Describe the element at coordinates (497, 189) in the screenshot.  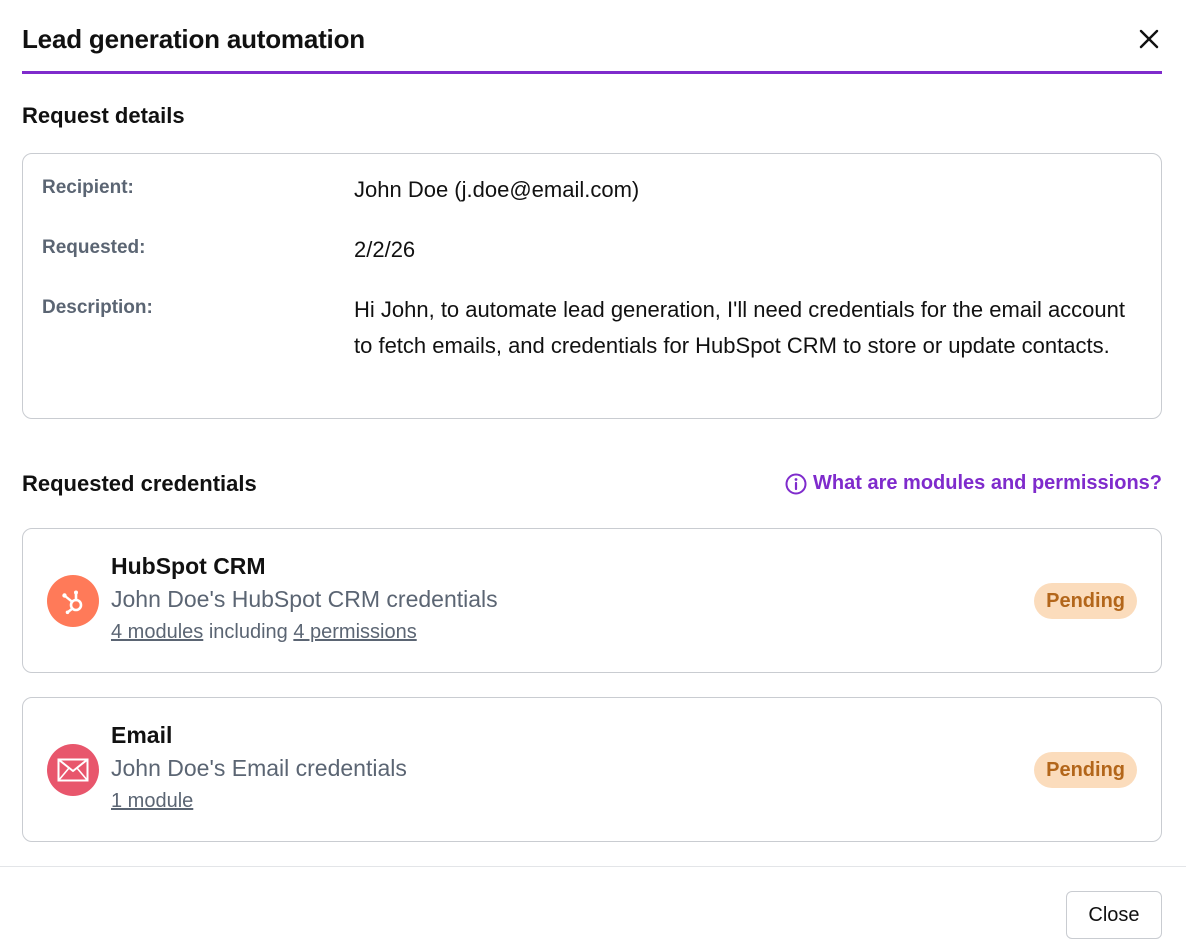
I see `recipient-value: John Doe (j.doe@email.com)` at that location.